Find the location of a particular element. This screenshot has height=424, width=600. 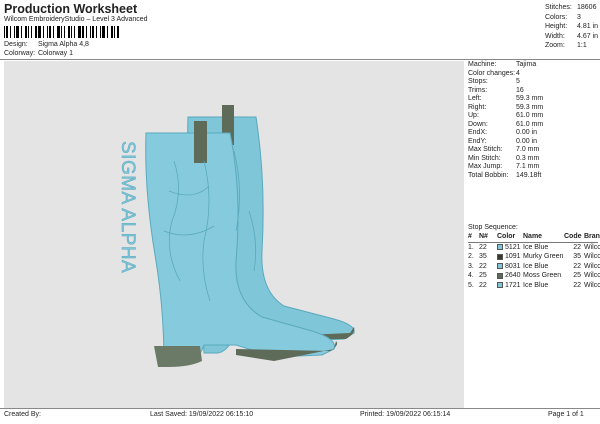

thread-code: 22 is located at coordinates (577, 285).